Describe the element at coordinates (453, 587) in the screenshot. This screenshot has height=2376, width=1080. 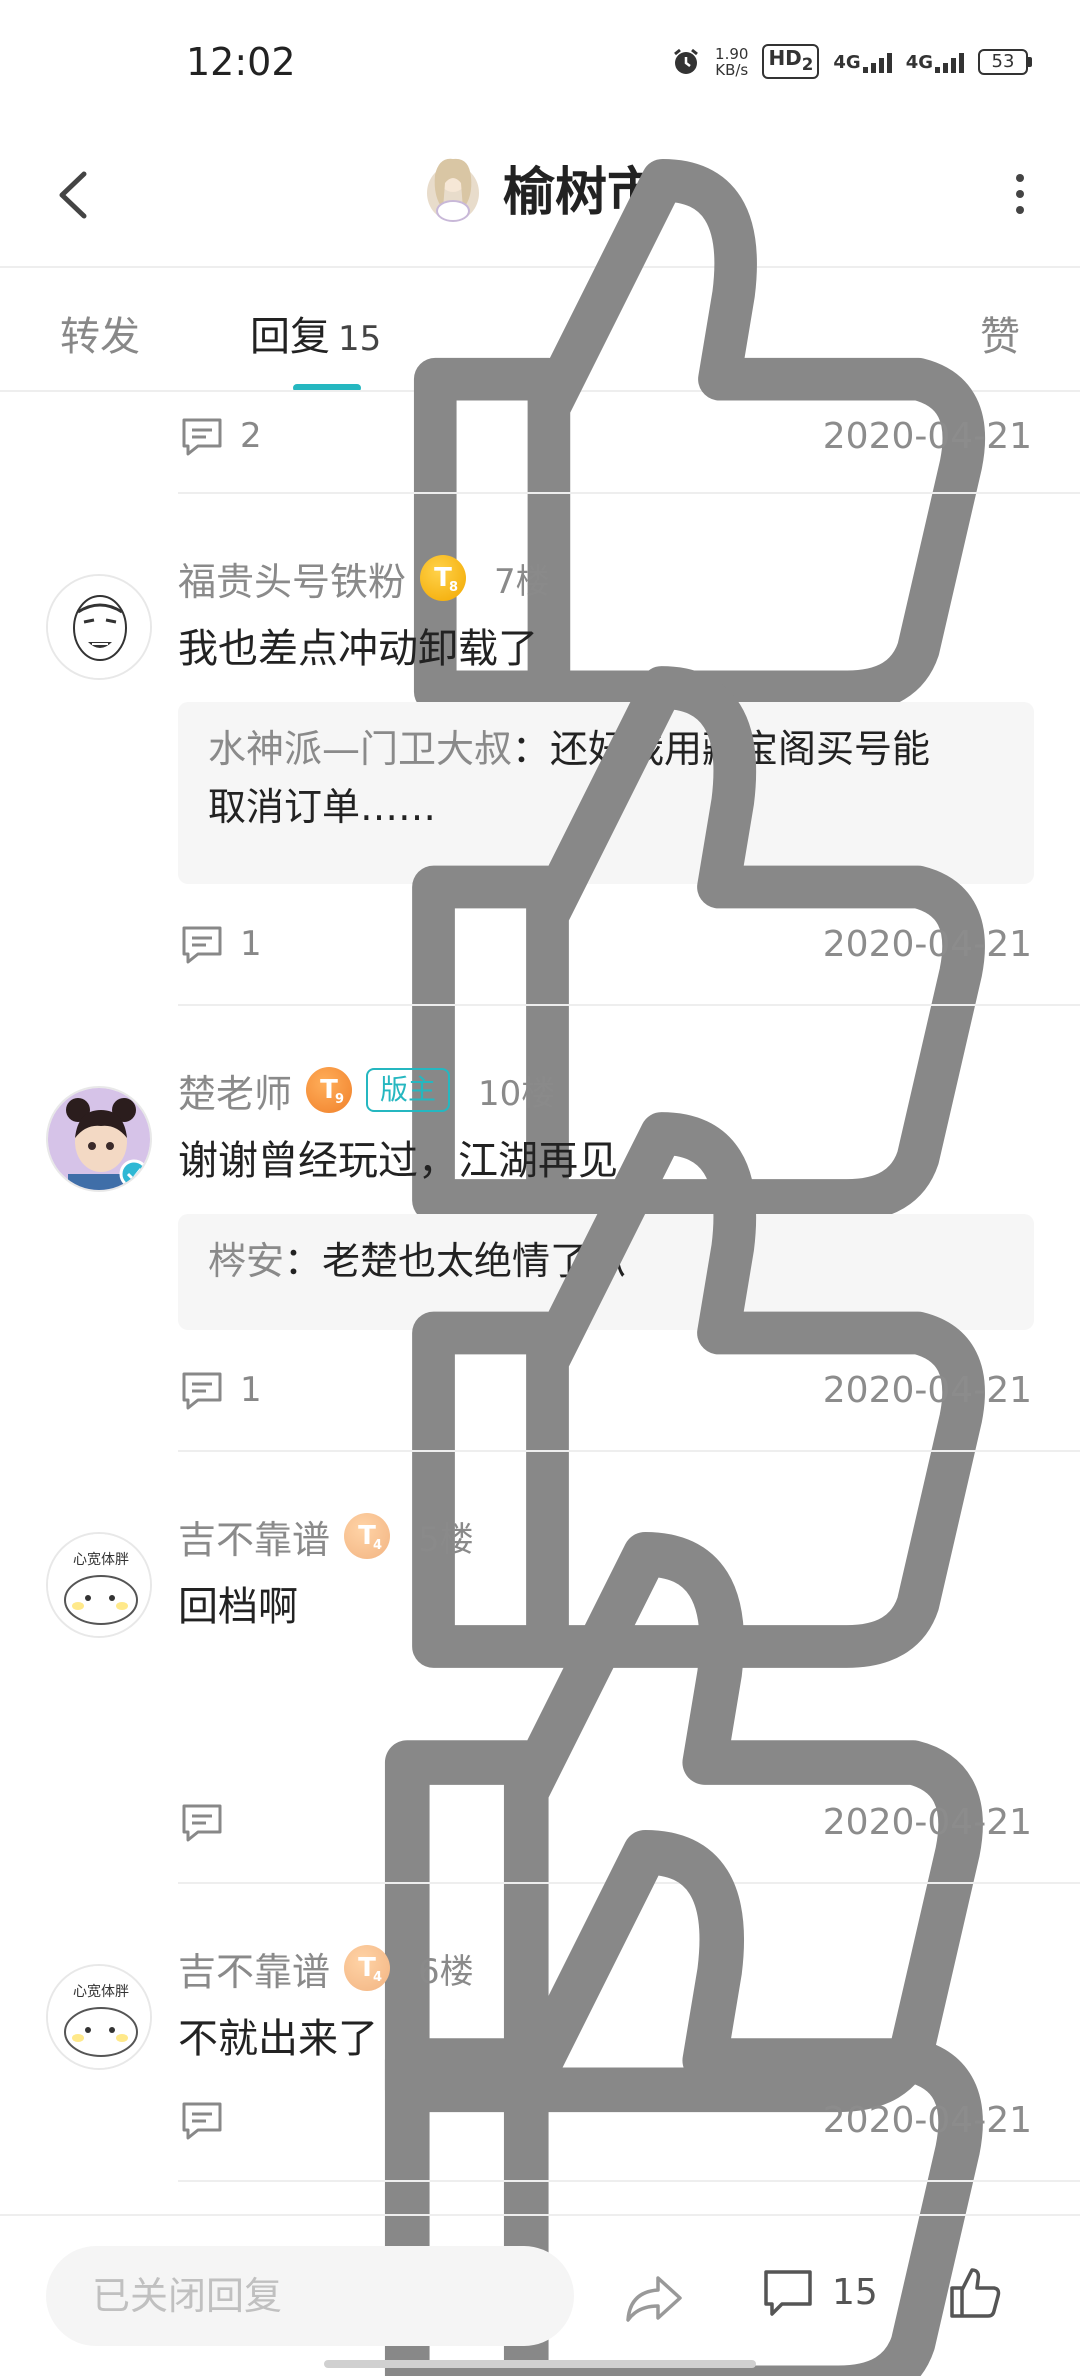
I see `badge-level: 8` at that location.